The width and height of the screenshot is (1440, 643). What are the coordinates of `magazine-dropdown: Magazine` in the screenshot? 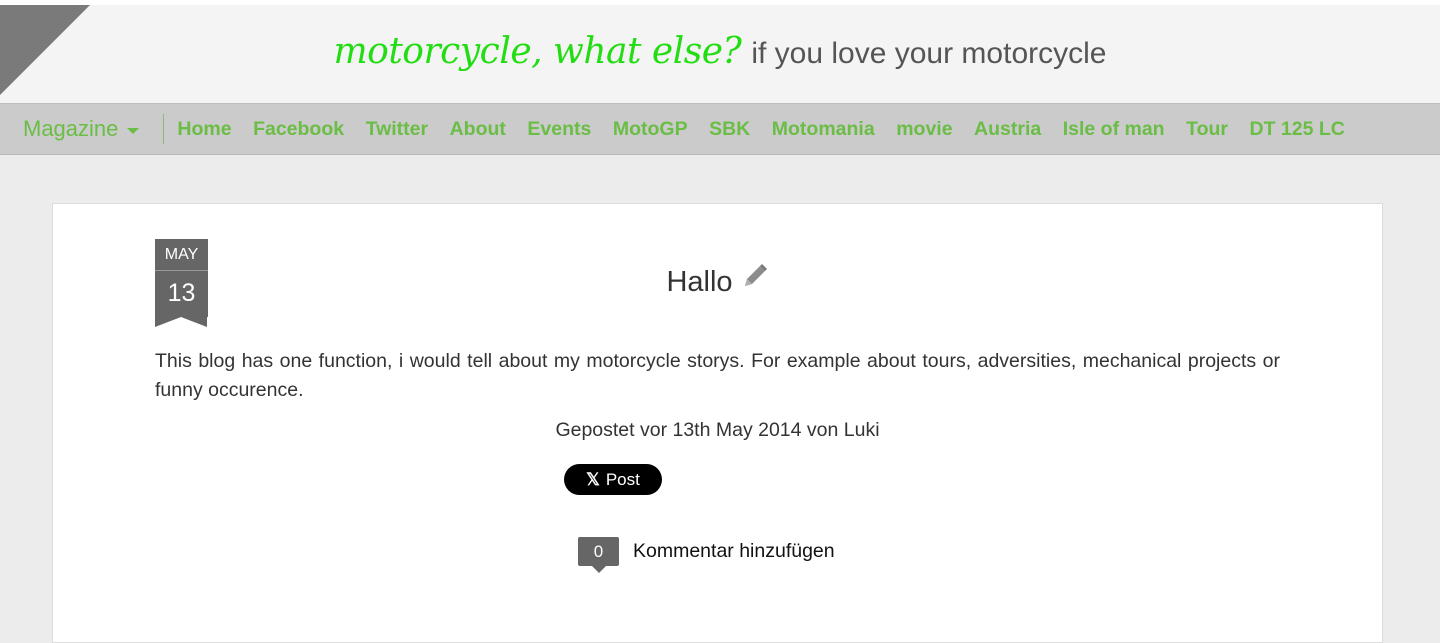 It's located at (81, 129).